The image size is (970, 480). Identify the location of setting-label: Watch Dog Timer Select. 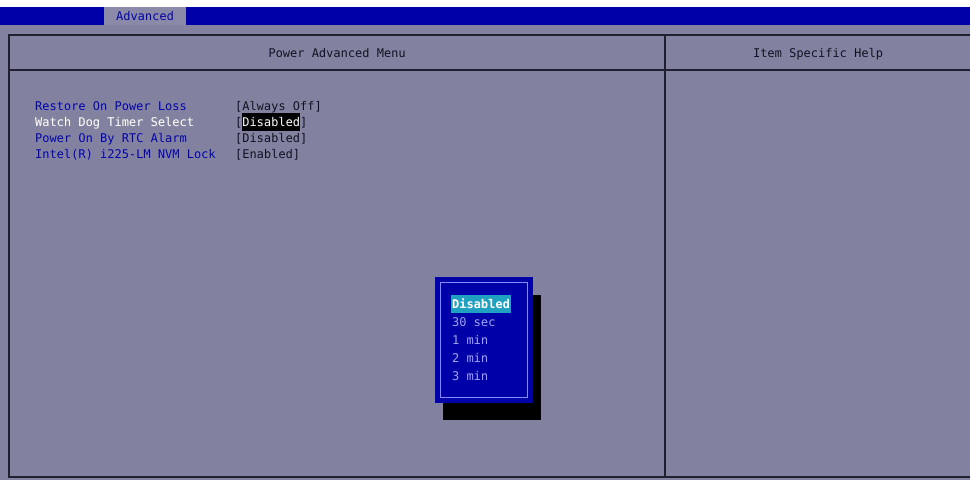
(135, 122).